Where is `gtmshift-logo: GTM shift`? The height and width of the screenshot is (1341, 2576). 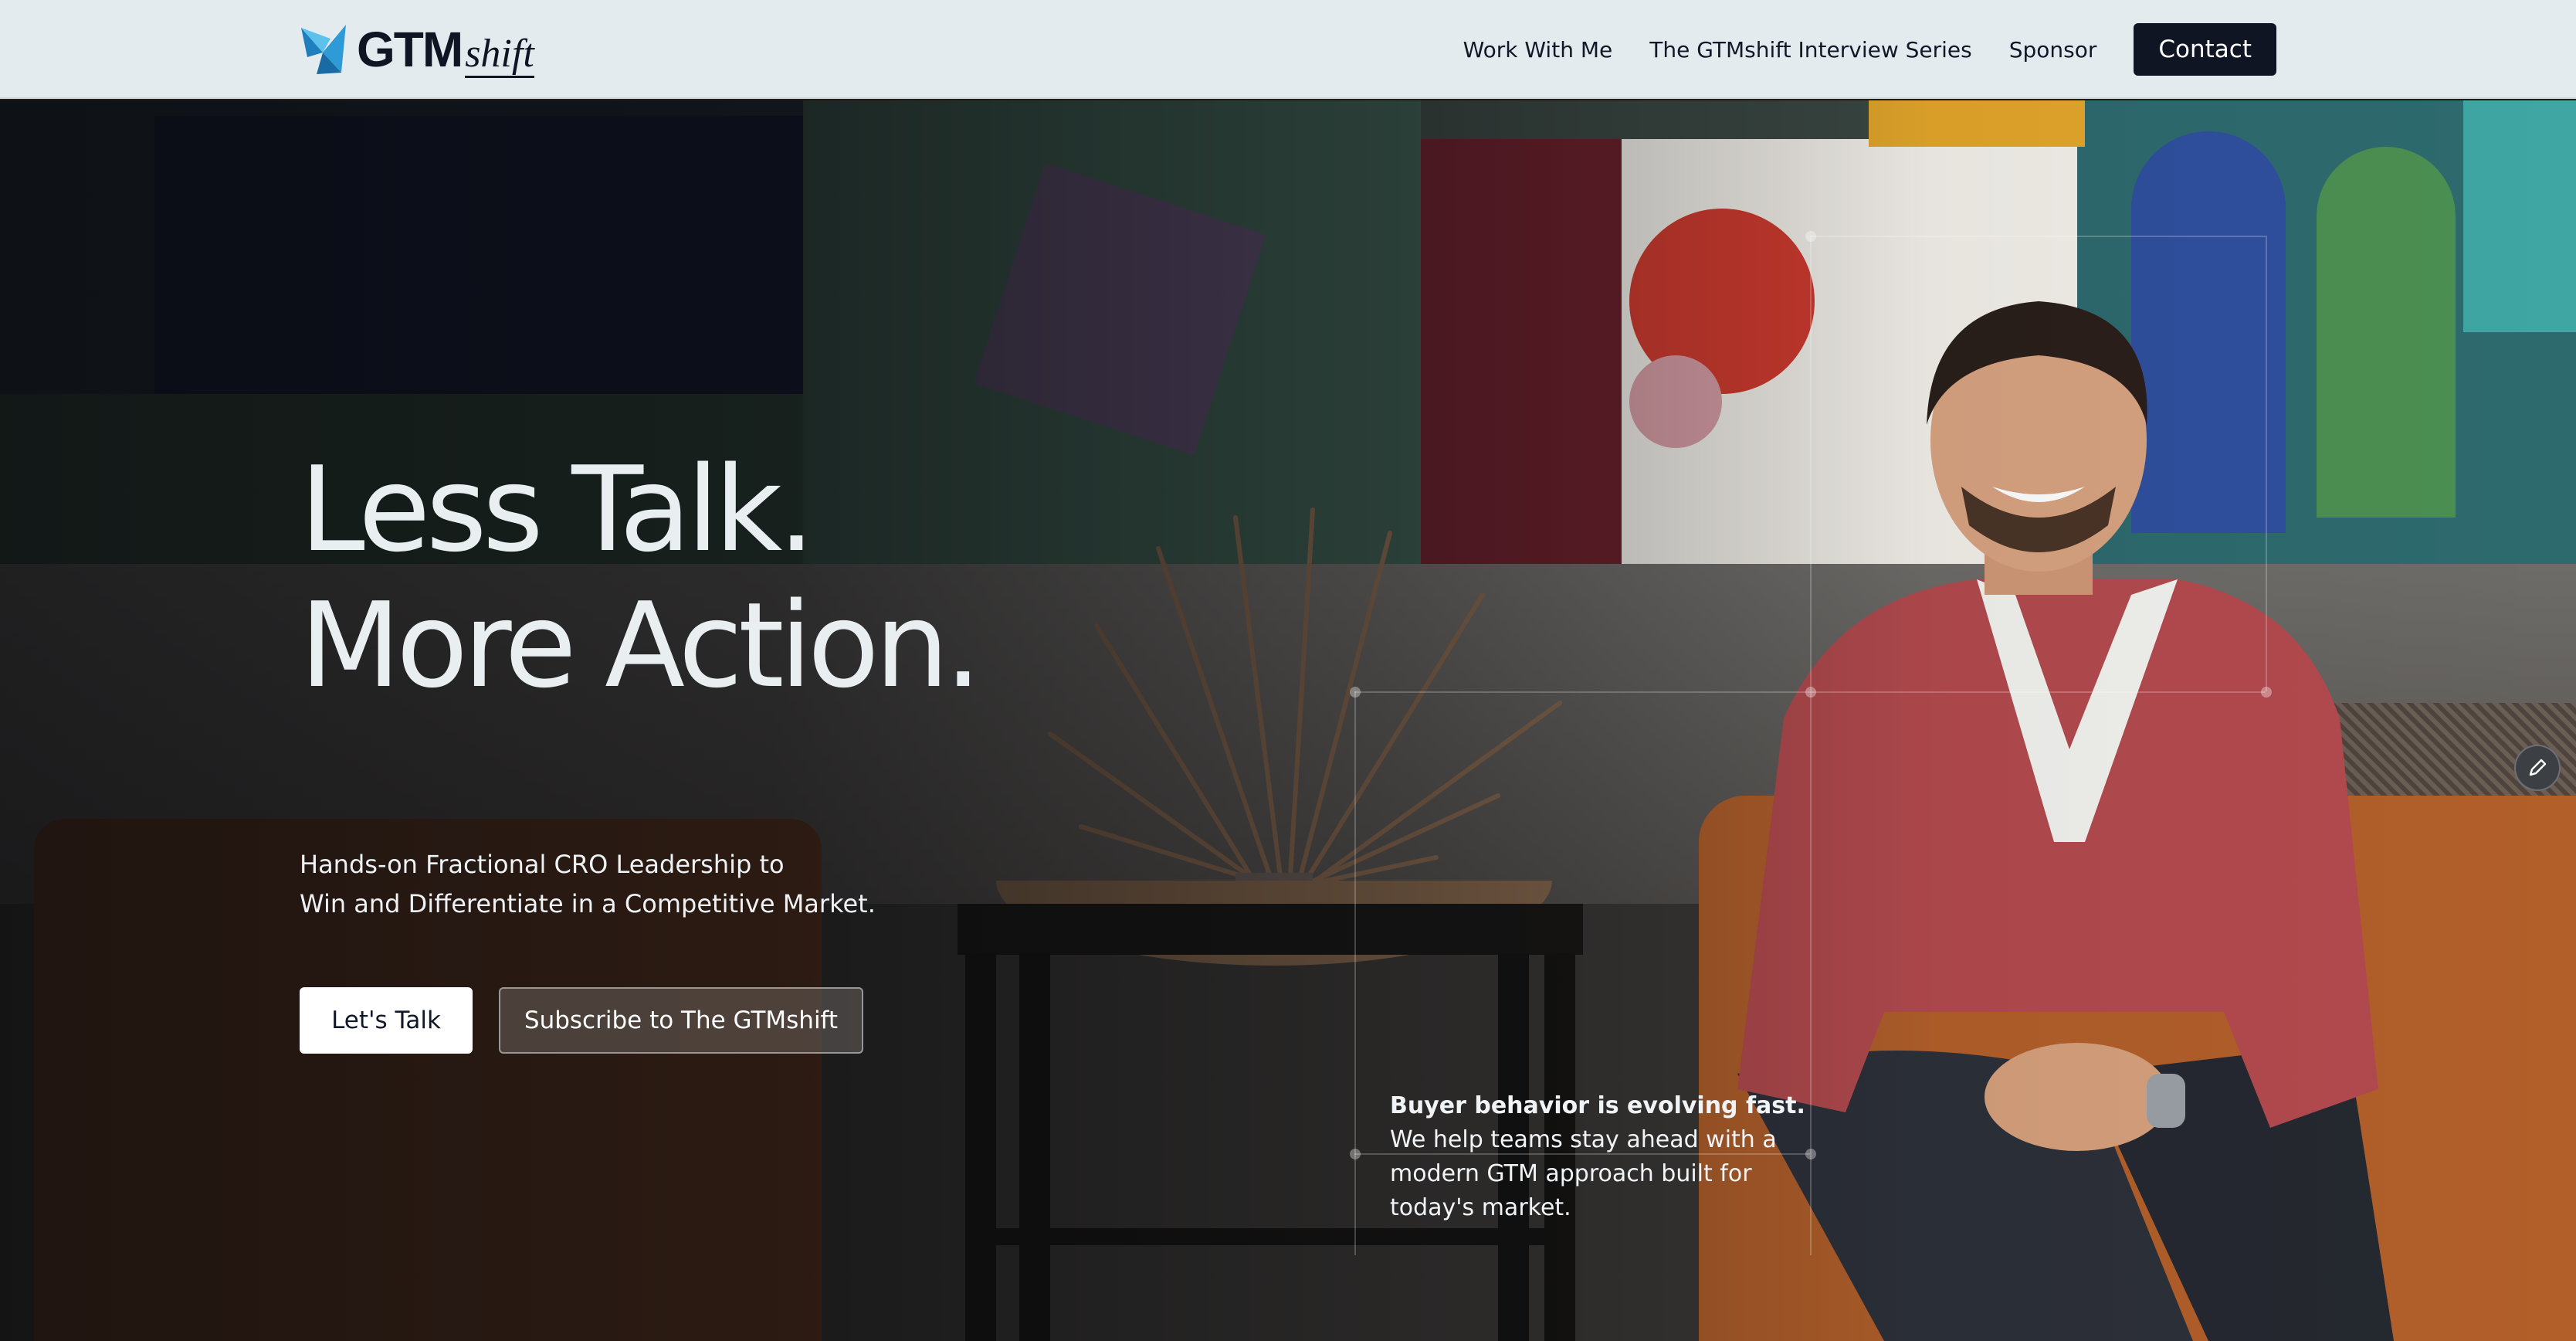 gtmshift-logo: GTM shift is located at coordinates (417, 49).